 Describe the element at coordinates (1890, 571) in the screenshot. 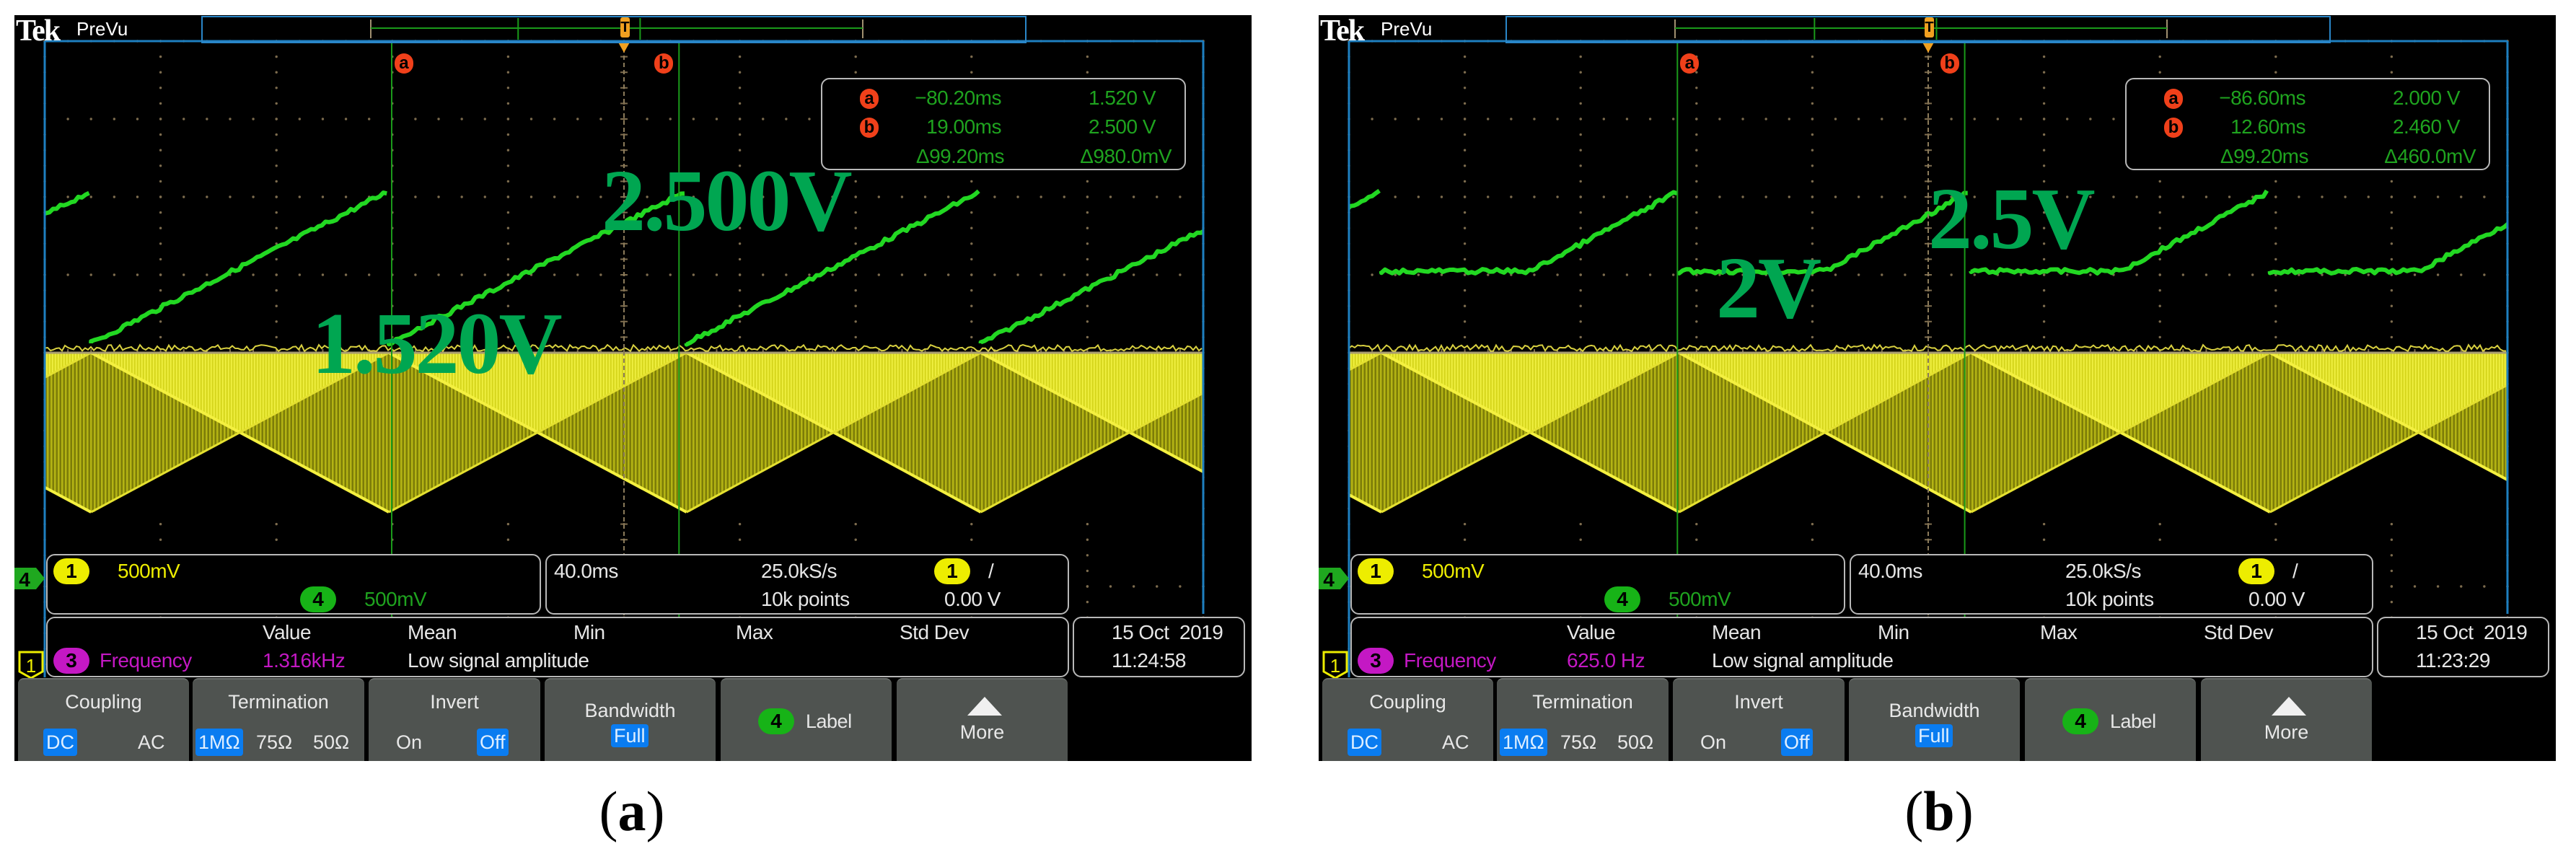

I see `time-per-div: 40.0ms` at that location.